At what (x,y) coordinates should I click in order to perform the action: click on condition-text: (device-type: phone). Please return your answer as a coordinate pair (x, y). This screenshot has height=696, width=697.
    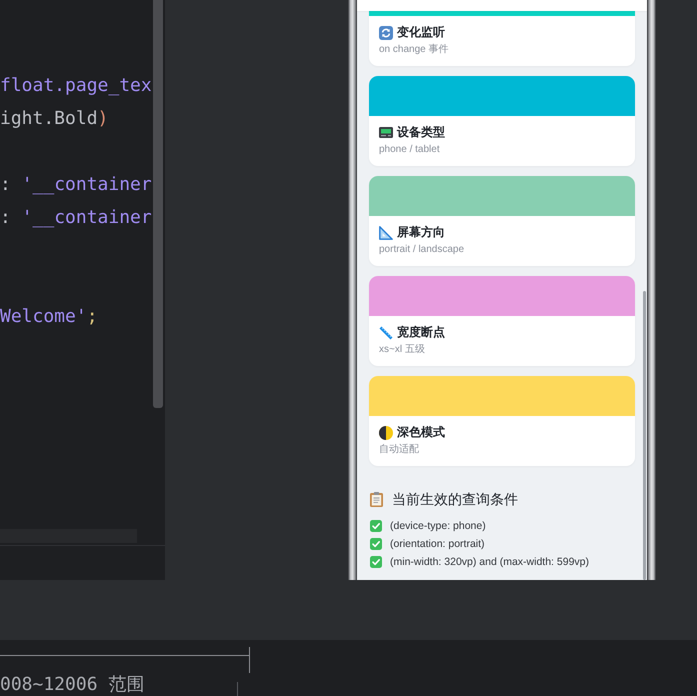
    Looking at the image, I should click on (438, 526).